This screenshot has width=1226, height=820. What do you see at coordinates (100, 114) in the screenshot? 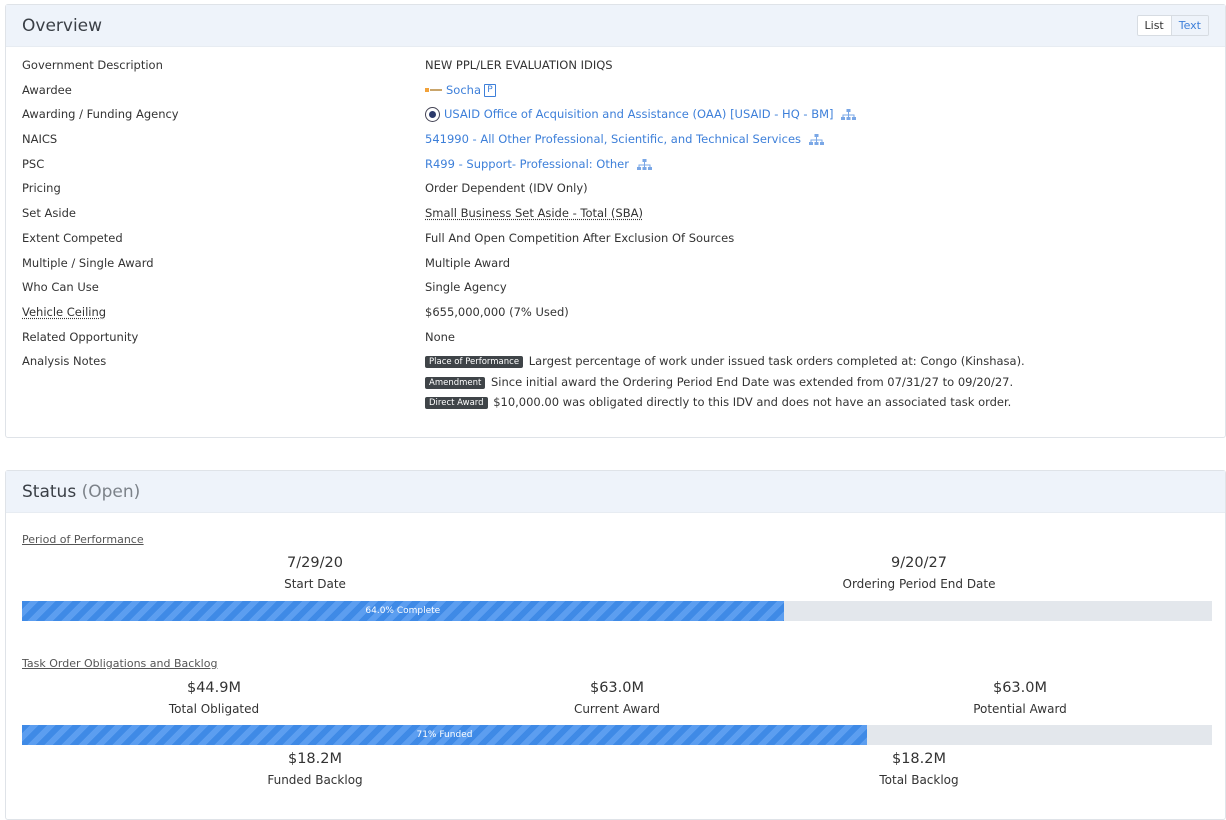
I see `field-label: Awarding / Funding Agency` at bounding box center [100, 114].